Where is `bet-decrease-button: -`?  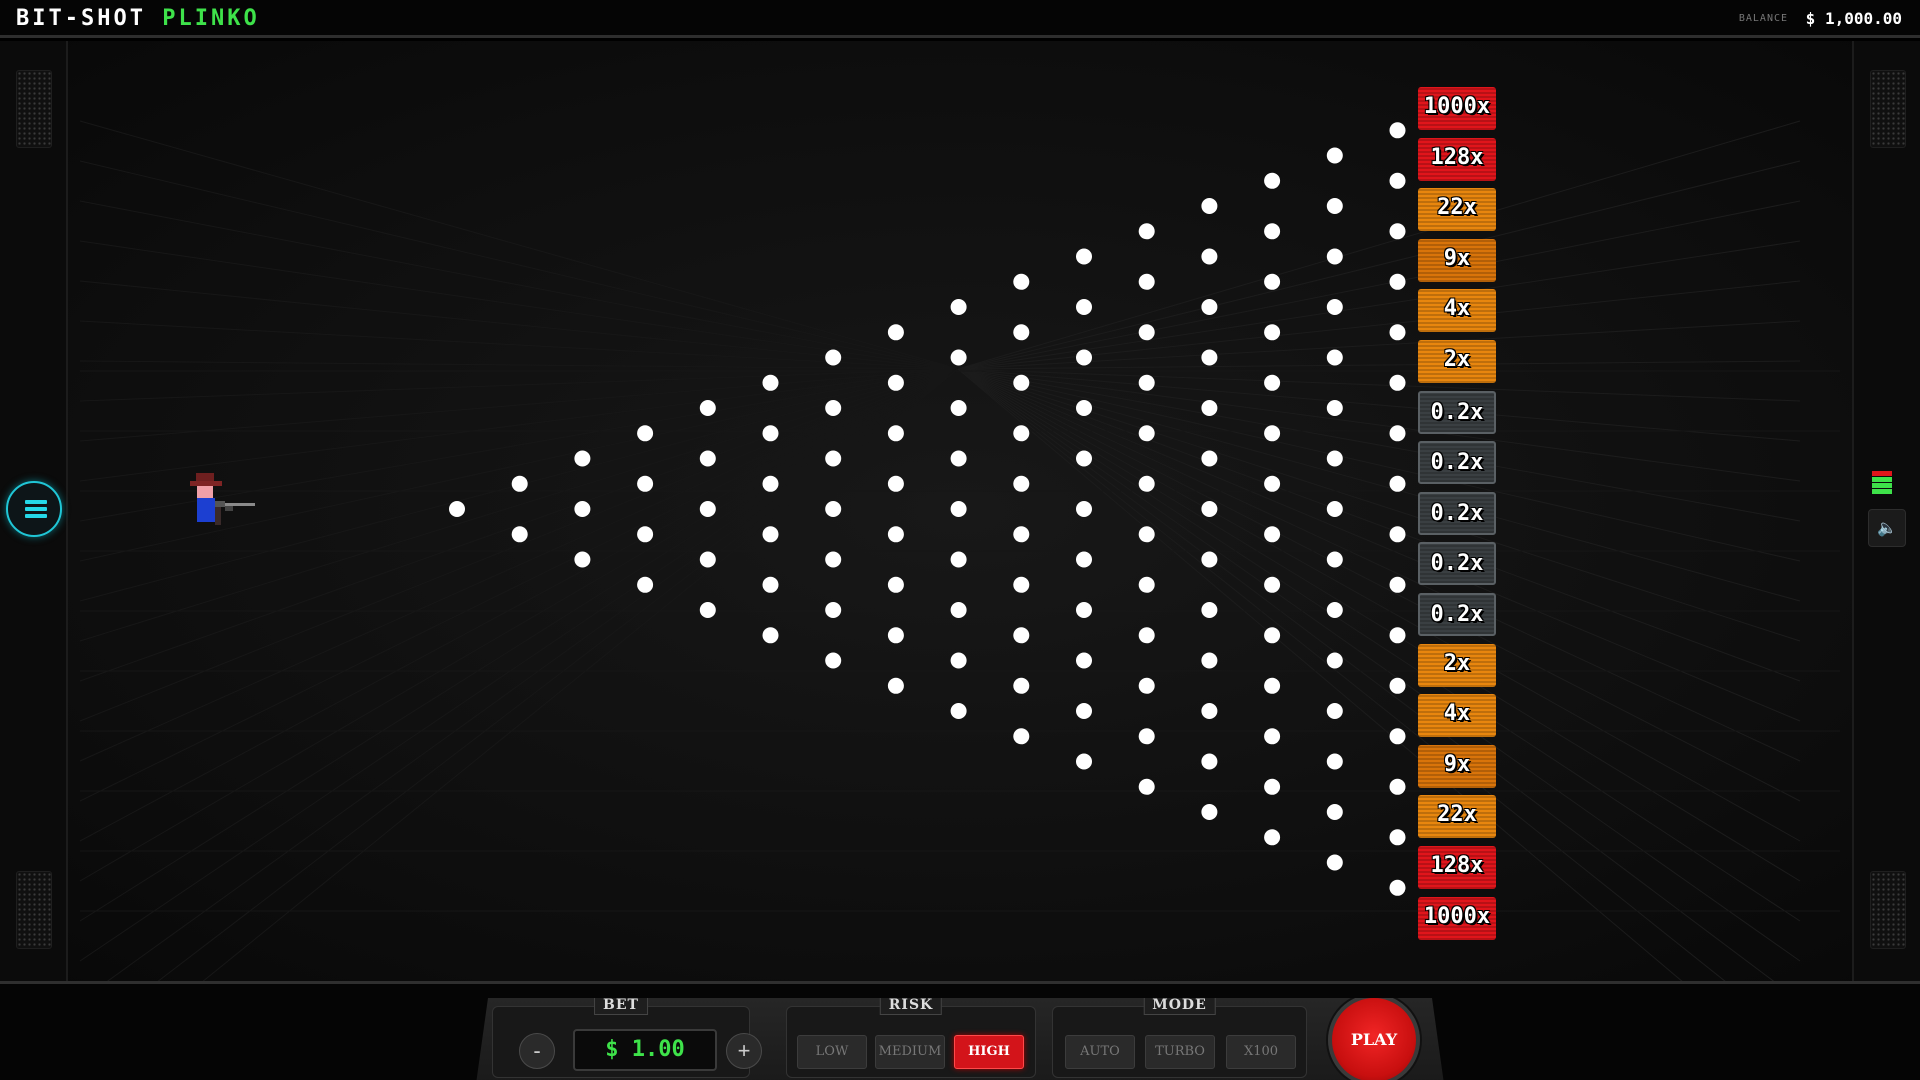 bet-decrease-button: - is located at coordinates (537, 1051).